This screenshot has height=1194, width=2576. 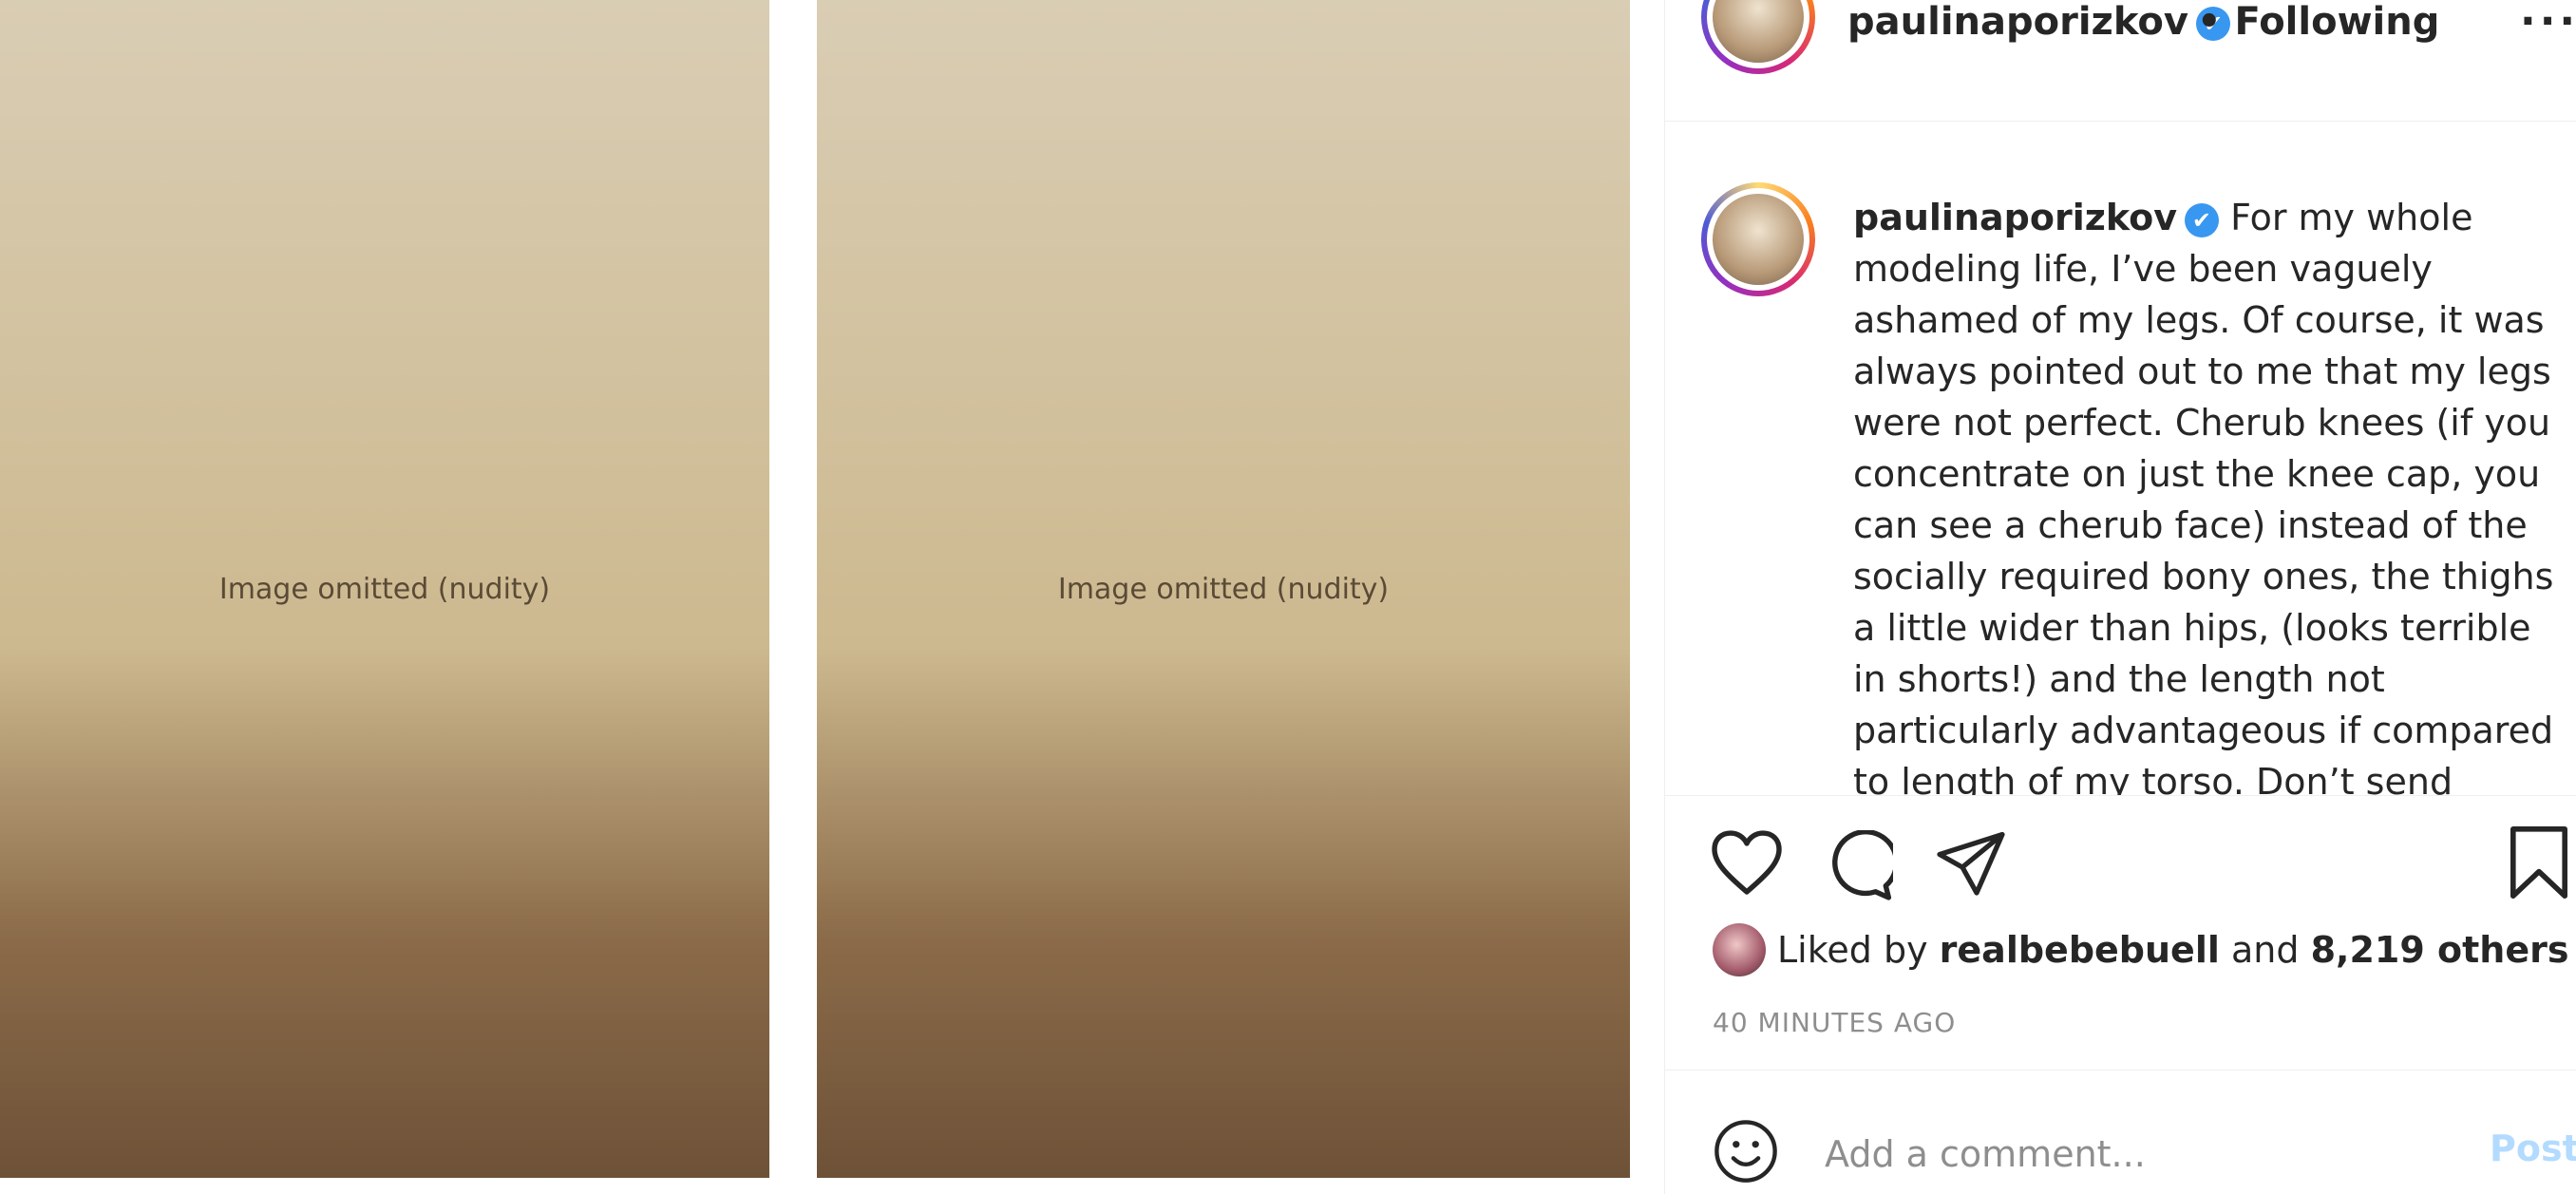 I want to click on liker-username: realbebebuell, so click(x=2080, y=950).